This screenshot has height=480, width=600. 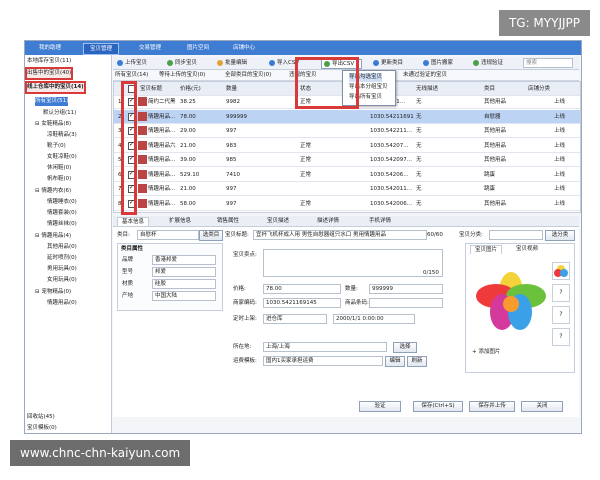 I want to click on selling-point-field, so click(x=353, y=263).